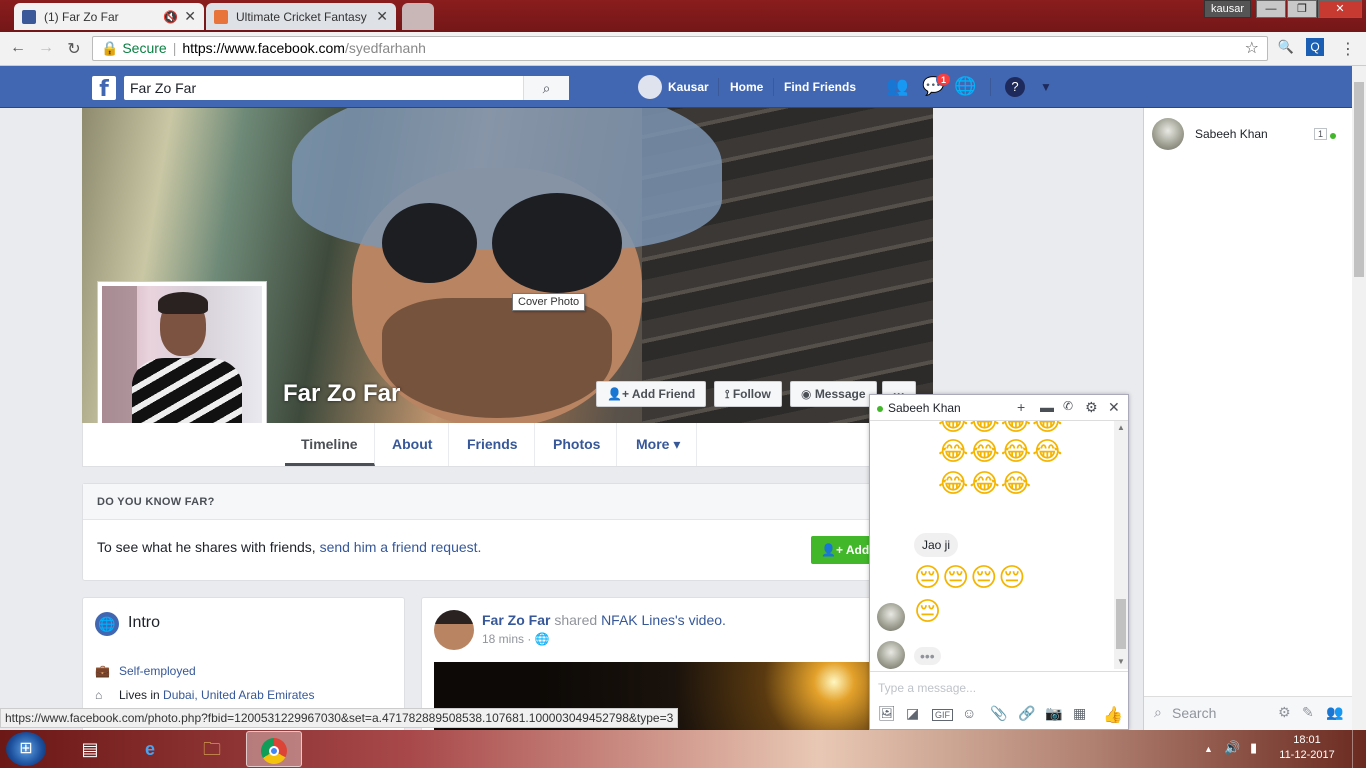 The image size is (1366, 768). I want to click on emoji-icon: ☺, so click(969, 713).